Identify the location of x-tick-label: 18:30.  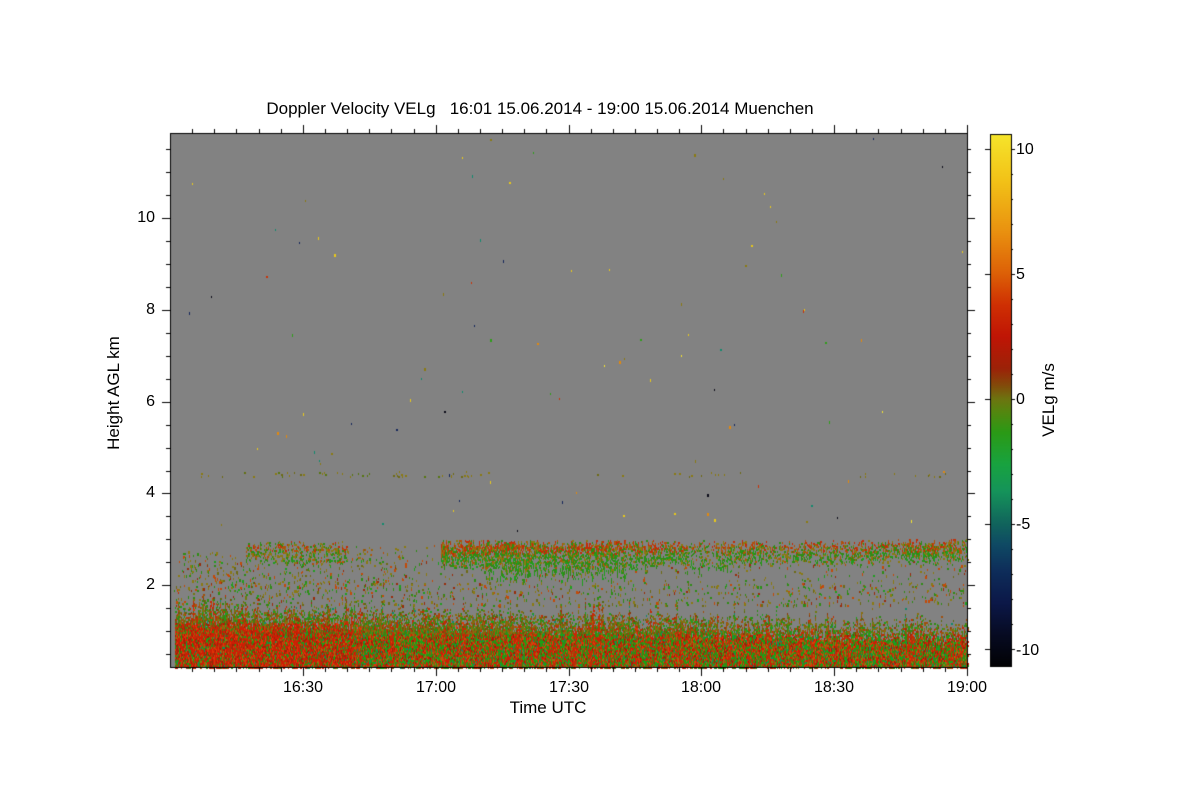
(834, 687).